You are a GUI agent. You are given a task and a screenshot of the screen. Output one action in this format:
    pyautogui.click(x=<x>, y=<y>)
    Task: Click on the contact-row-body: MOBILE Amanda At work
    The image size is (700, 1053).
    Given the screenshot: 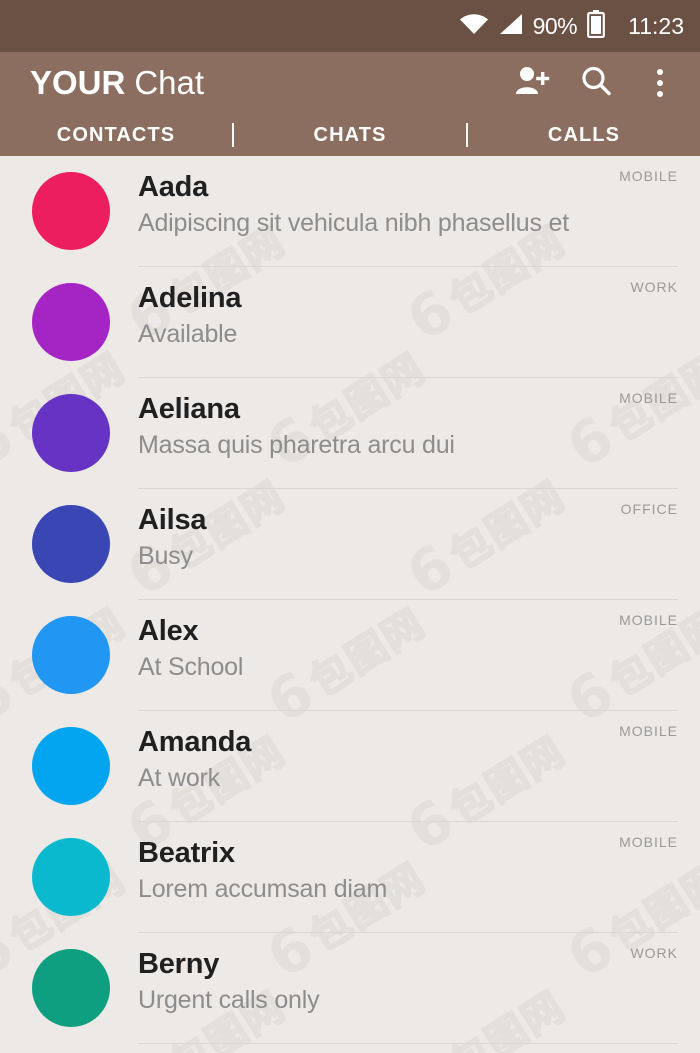 What is the action you would take?
    pyautogui.click(x=419, y=766)
    